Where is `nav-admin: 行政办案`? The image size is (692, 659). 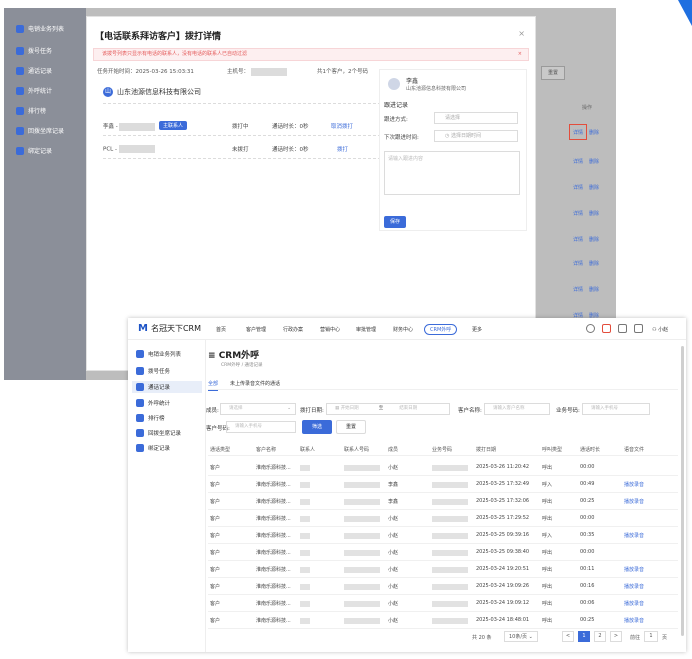
nav-admin: 行政办案 is located at coordinates (293, 329).